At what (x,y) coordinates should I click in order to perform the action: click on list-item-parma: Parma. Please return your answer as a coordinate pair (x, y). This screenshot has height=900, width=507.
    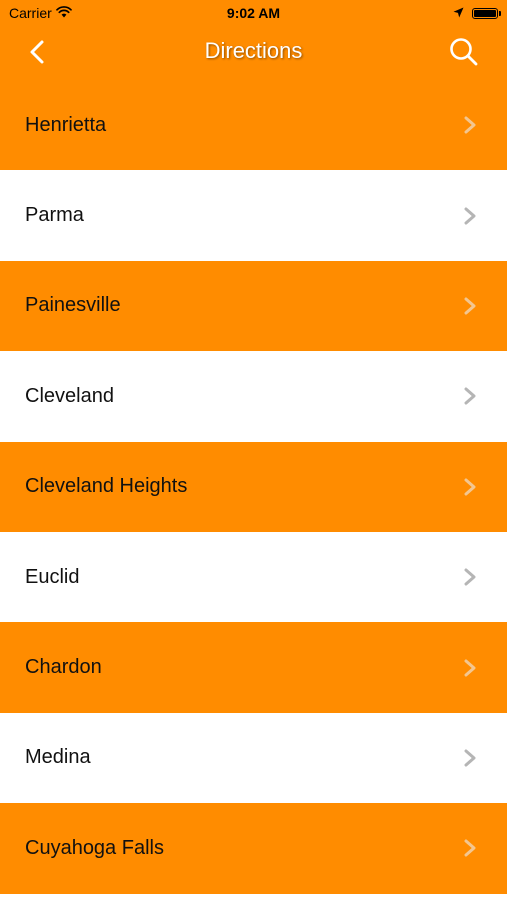
    Looking at the image, I should click on (253, 215).